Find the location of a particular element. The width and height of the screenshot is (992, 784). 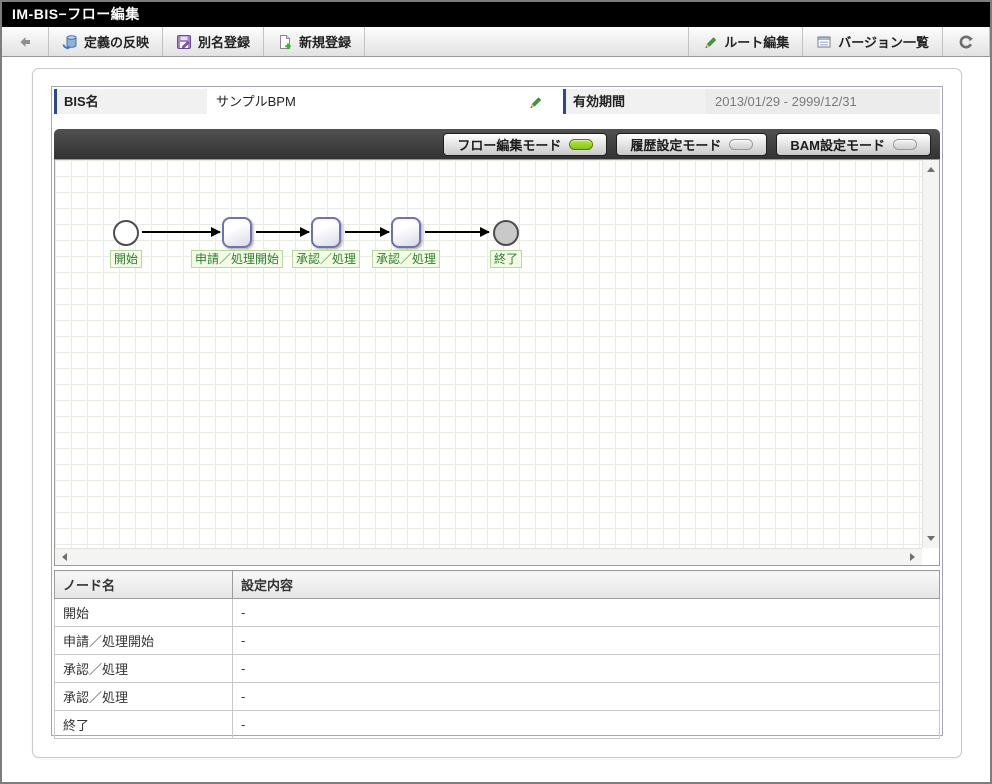

flow-node-end is located at coordinates (506, 233).